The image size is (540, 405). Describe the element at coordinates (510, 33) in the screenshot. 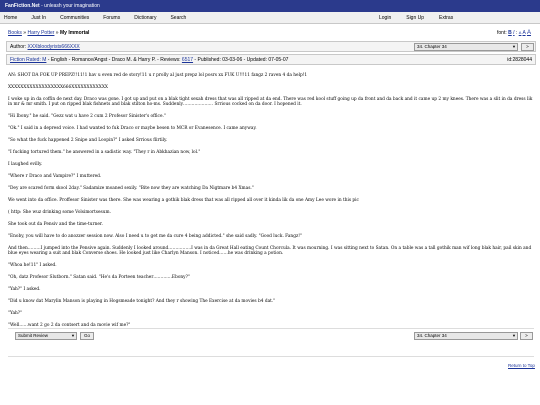

I see `font-bold-toggle: B` at that location.